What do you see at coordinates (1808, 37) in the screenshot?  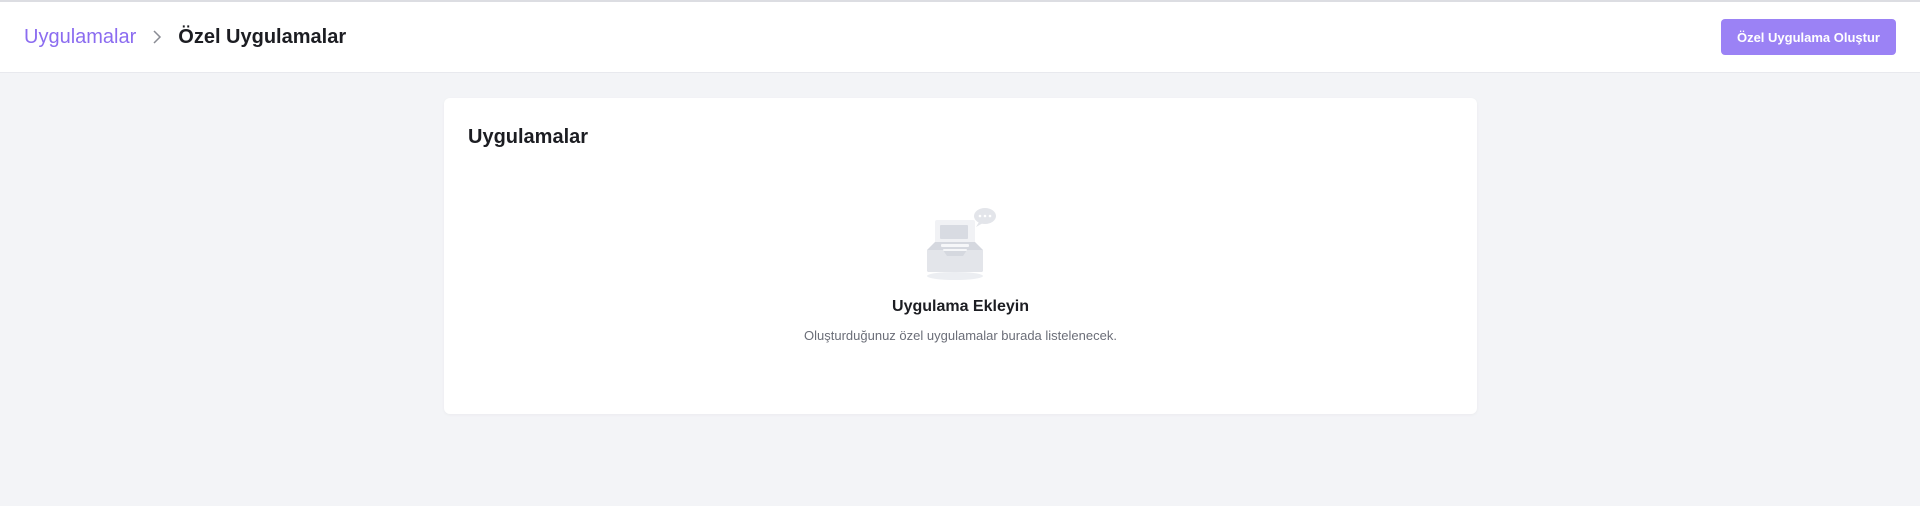 I see `create-custom-app-button: Özel Uygulama Oluştur` at bounding box center [1808, 37].